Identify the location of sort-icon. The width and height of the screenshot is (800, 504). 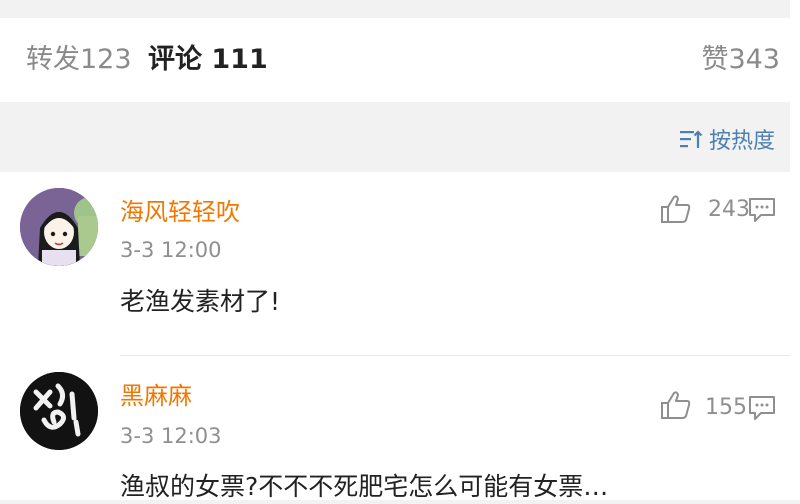
(691, 139).